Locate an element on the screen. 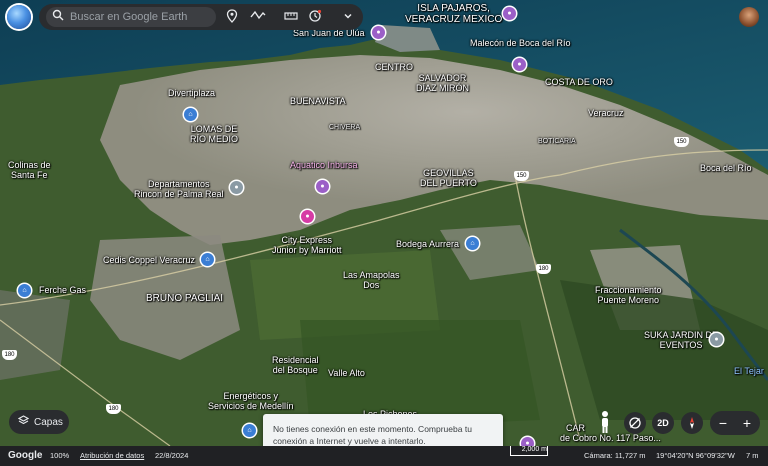 The width and height of the screenshot is (768, 466). google-logo: Google is located at coordinates (25, 455).